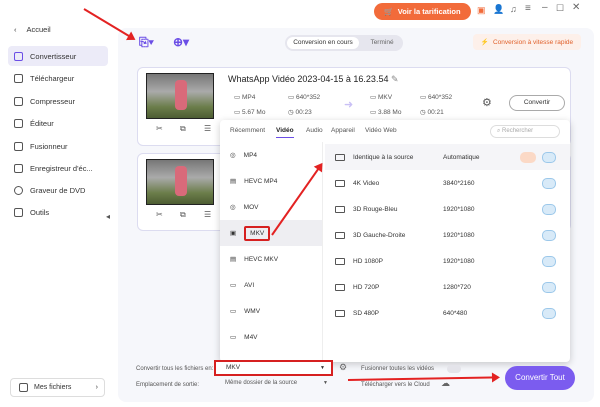  I want to click on format-avi: ▭ AVI, so click(271, 285).